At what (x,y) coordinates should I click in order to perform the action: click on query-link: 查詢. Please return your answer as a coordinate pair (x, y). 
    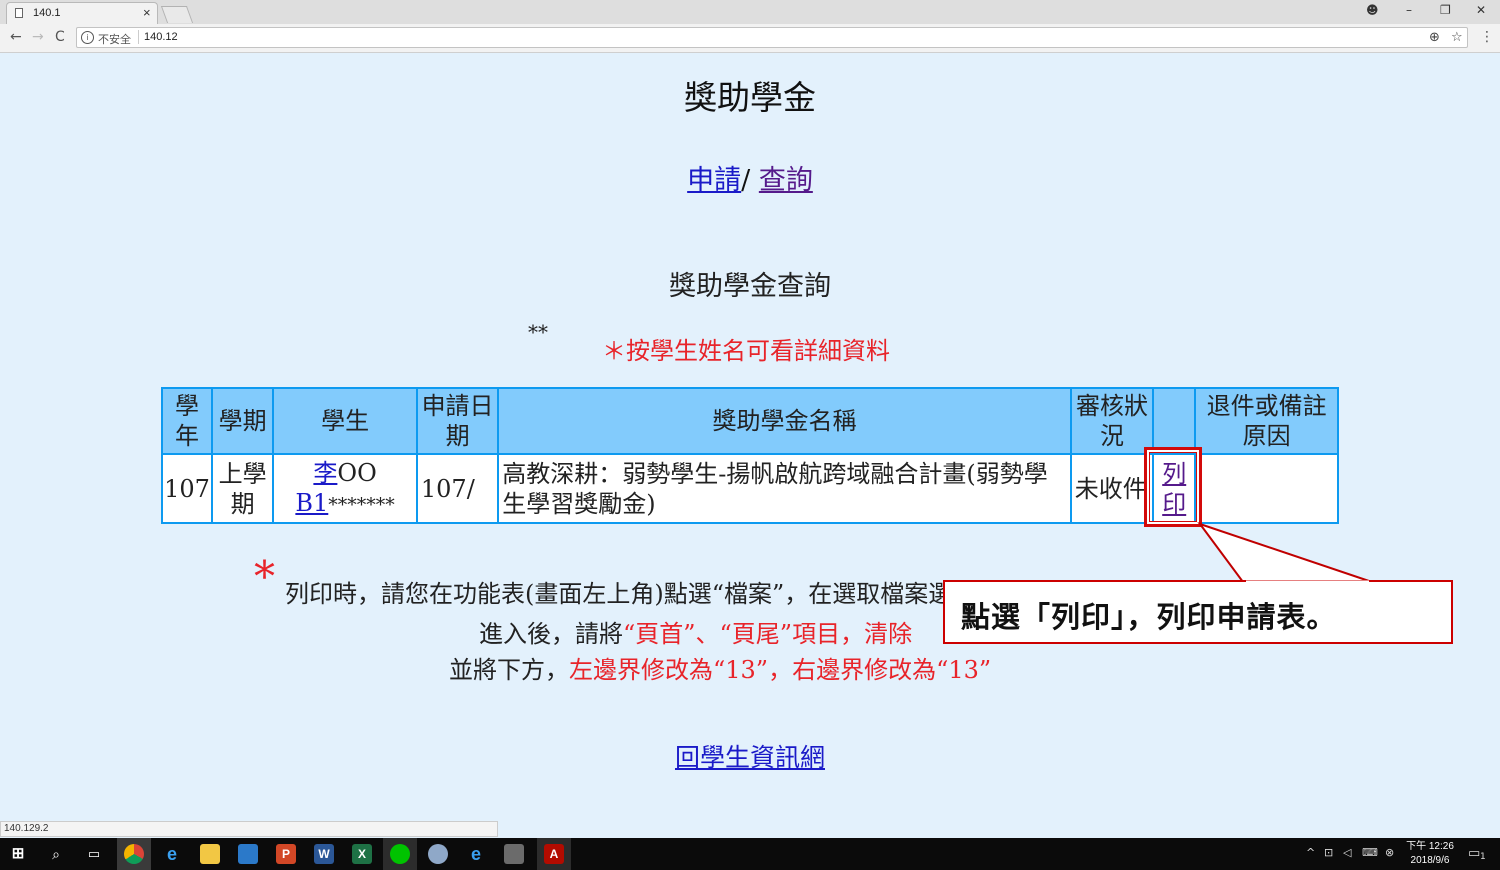
    Looking at the image, I should click on (786, 180).